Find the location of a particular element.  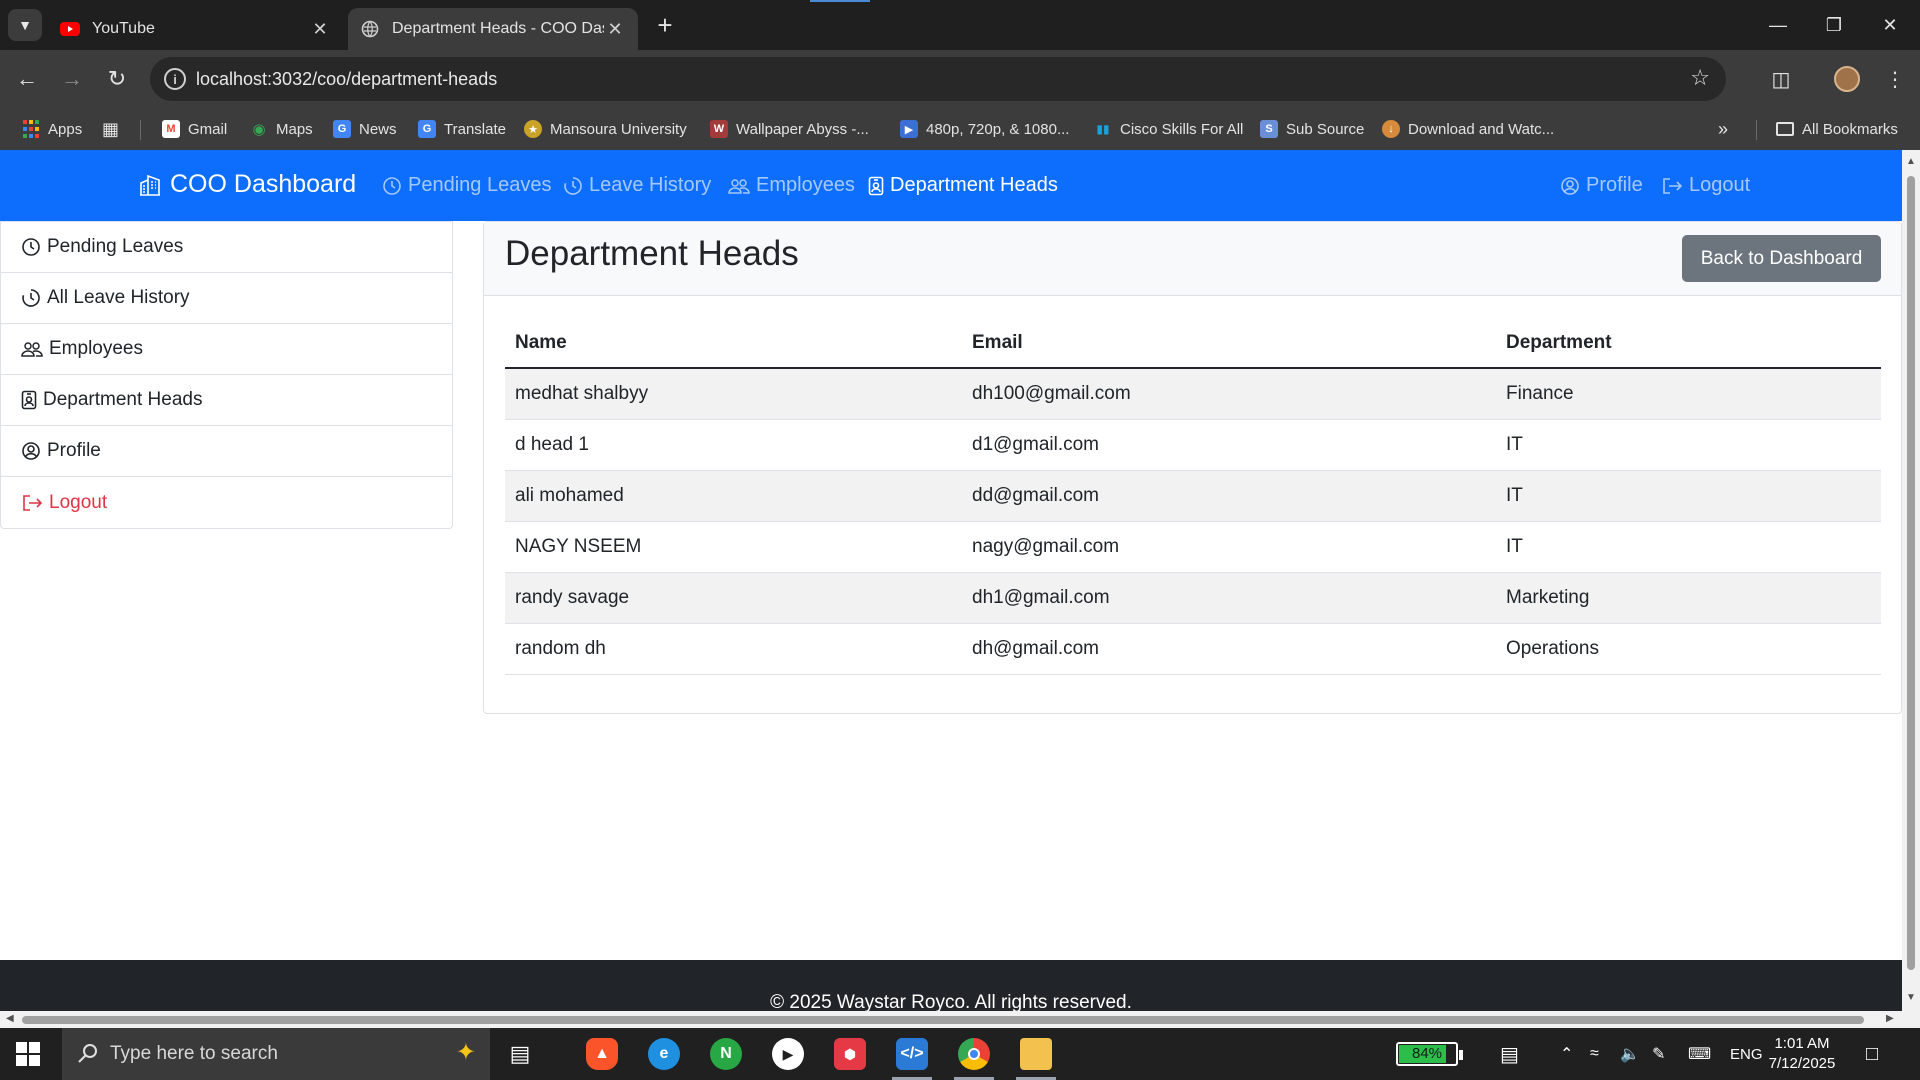

bookmark-star-icon: ☆ is located at coordinates (1700, 78).